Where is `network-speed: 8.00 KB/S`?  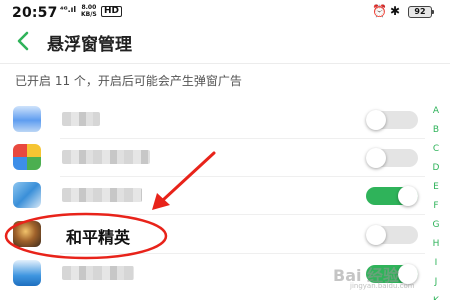
network-speed: 8.00 KB/S is located at coordinates (89, 11).